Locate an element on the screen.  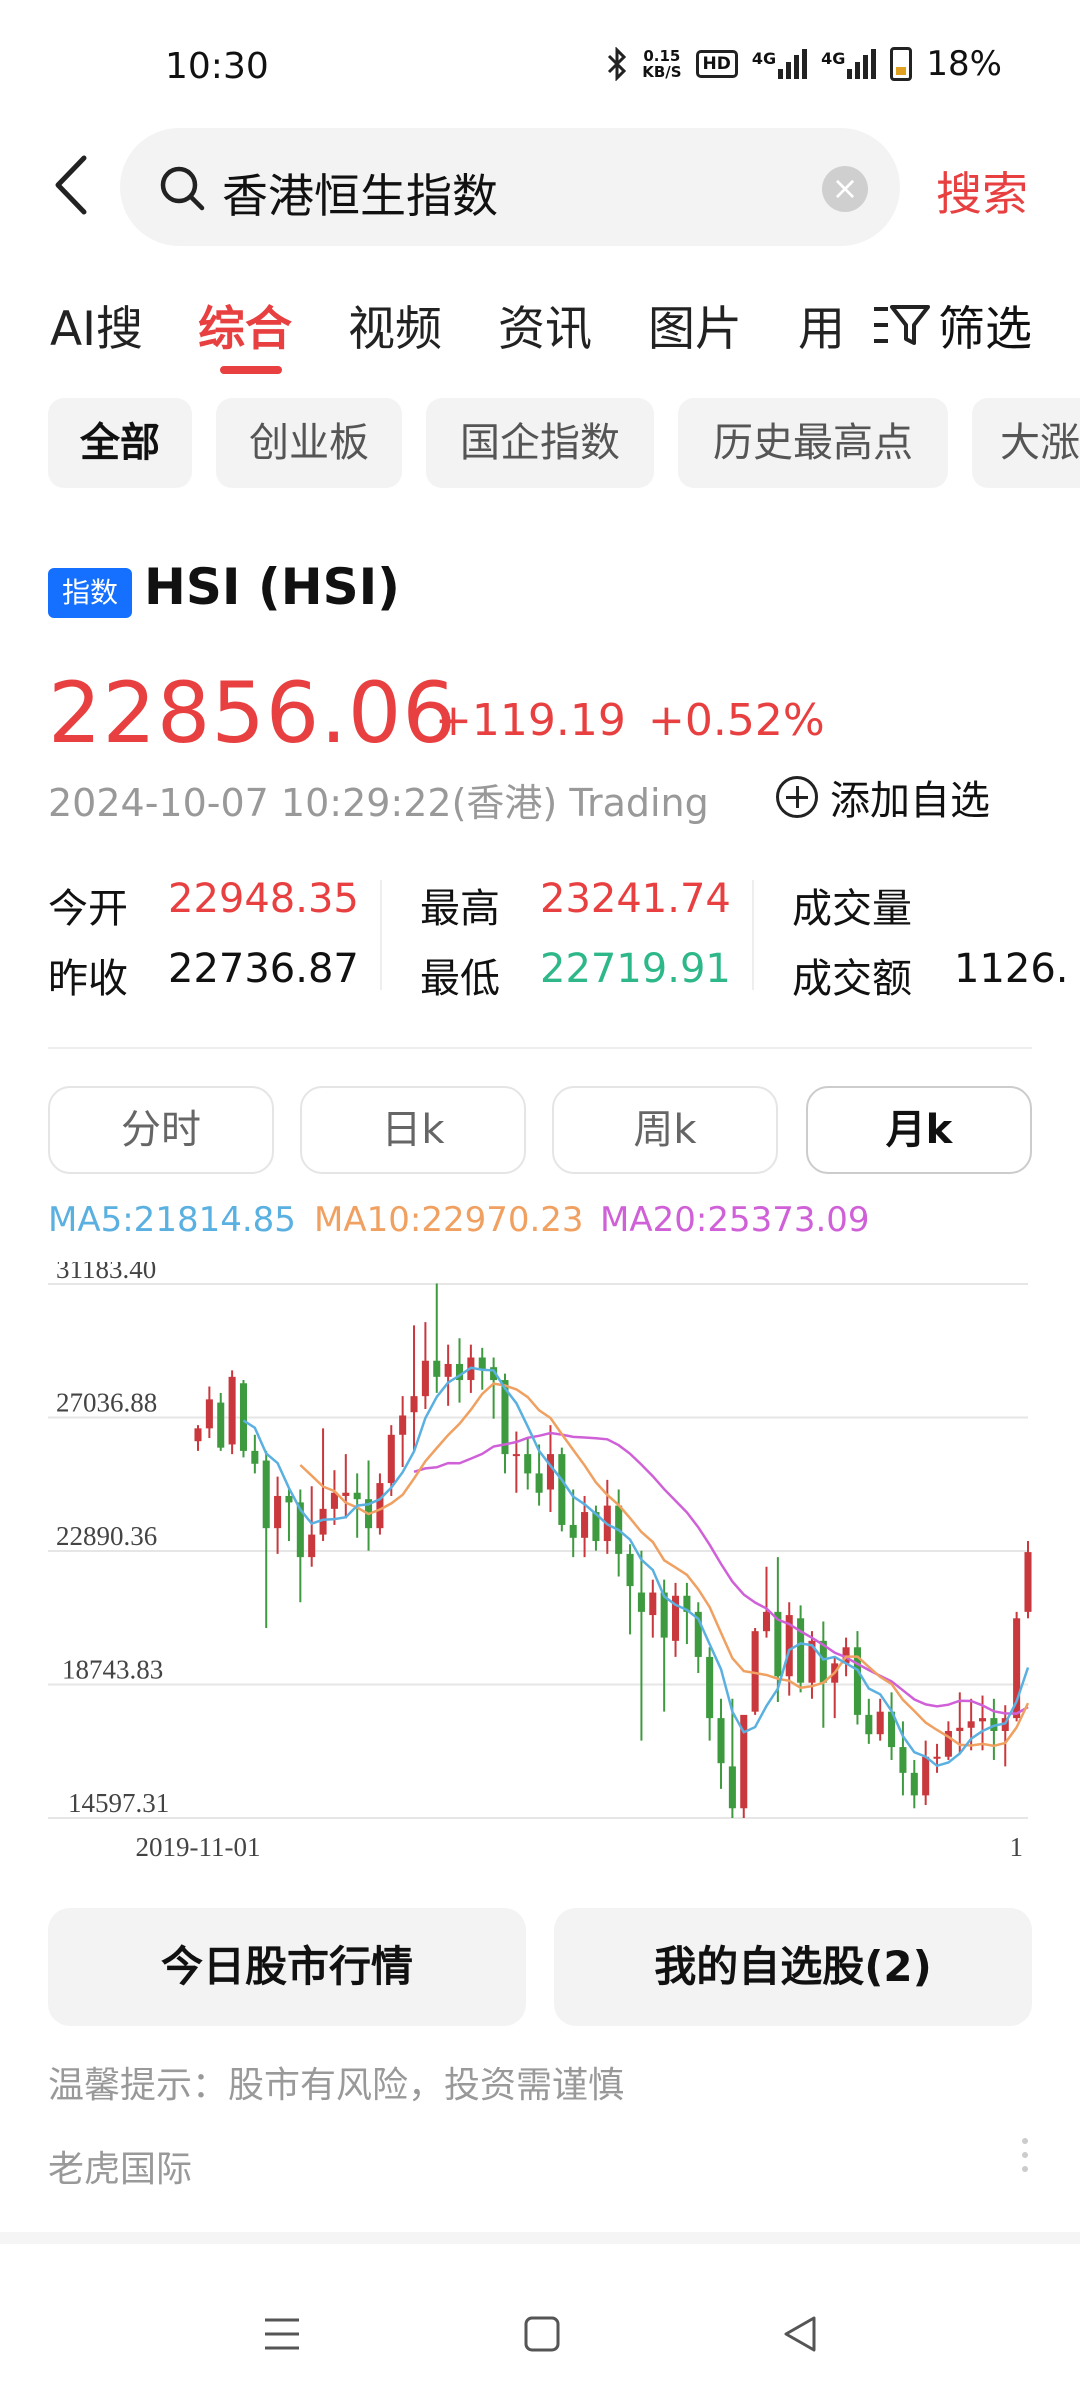
price-change-percent: +0.52% is located at coordinates (736, 720).